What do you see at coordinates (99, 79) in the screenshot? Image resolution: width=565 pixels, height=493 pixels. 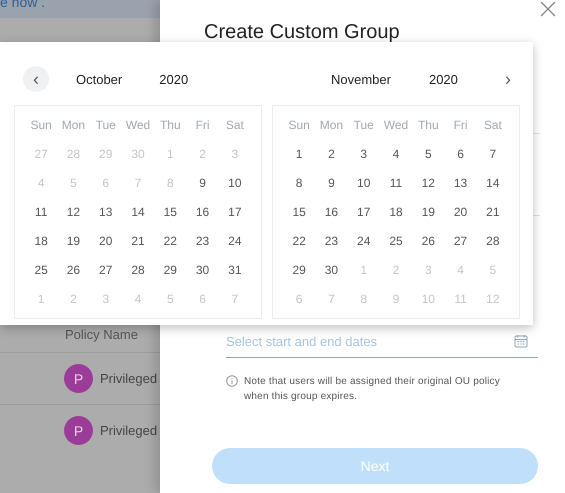 I see `month-label: October` at bounding box center [99, 79].